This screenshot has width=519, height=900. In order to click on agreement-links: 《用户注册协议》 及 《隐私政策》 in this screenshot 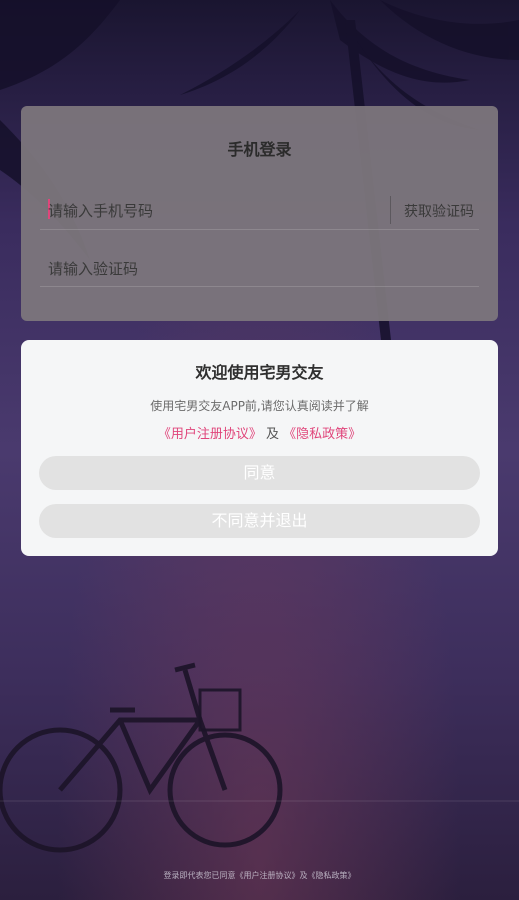, I will do `click(259, 432)`.